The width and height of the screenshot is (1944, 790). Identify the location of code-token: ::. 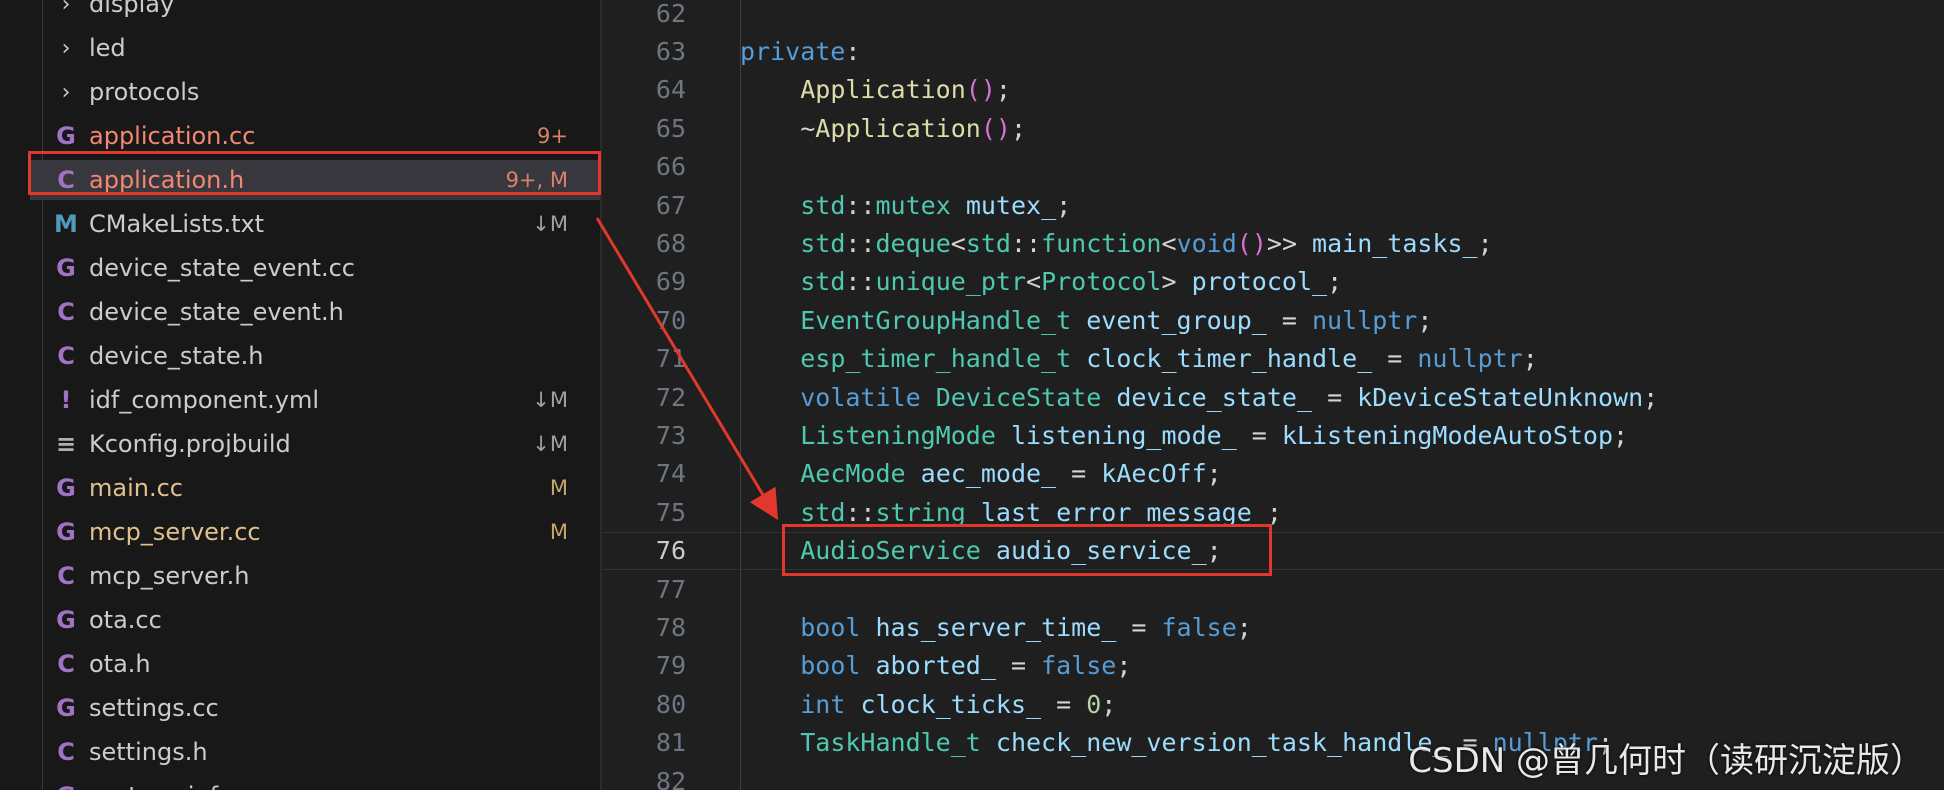
(860, 205).